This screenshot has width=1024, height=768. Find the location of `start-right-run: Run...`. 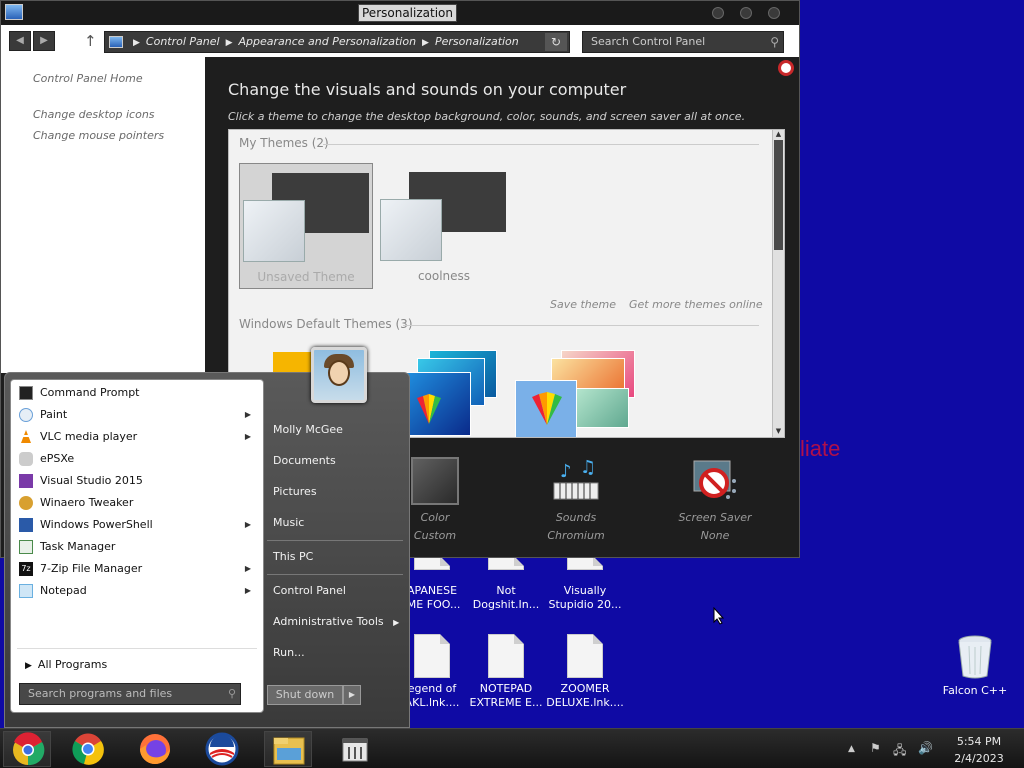

start-right-run: Run... is located at coordinates (289, 652).